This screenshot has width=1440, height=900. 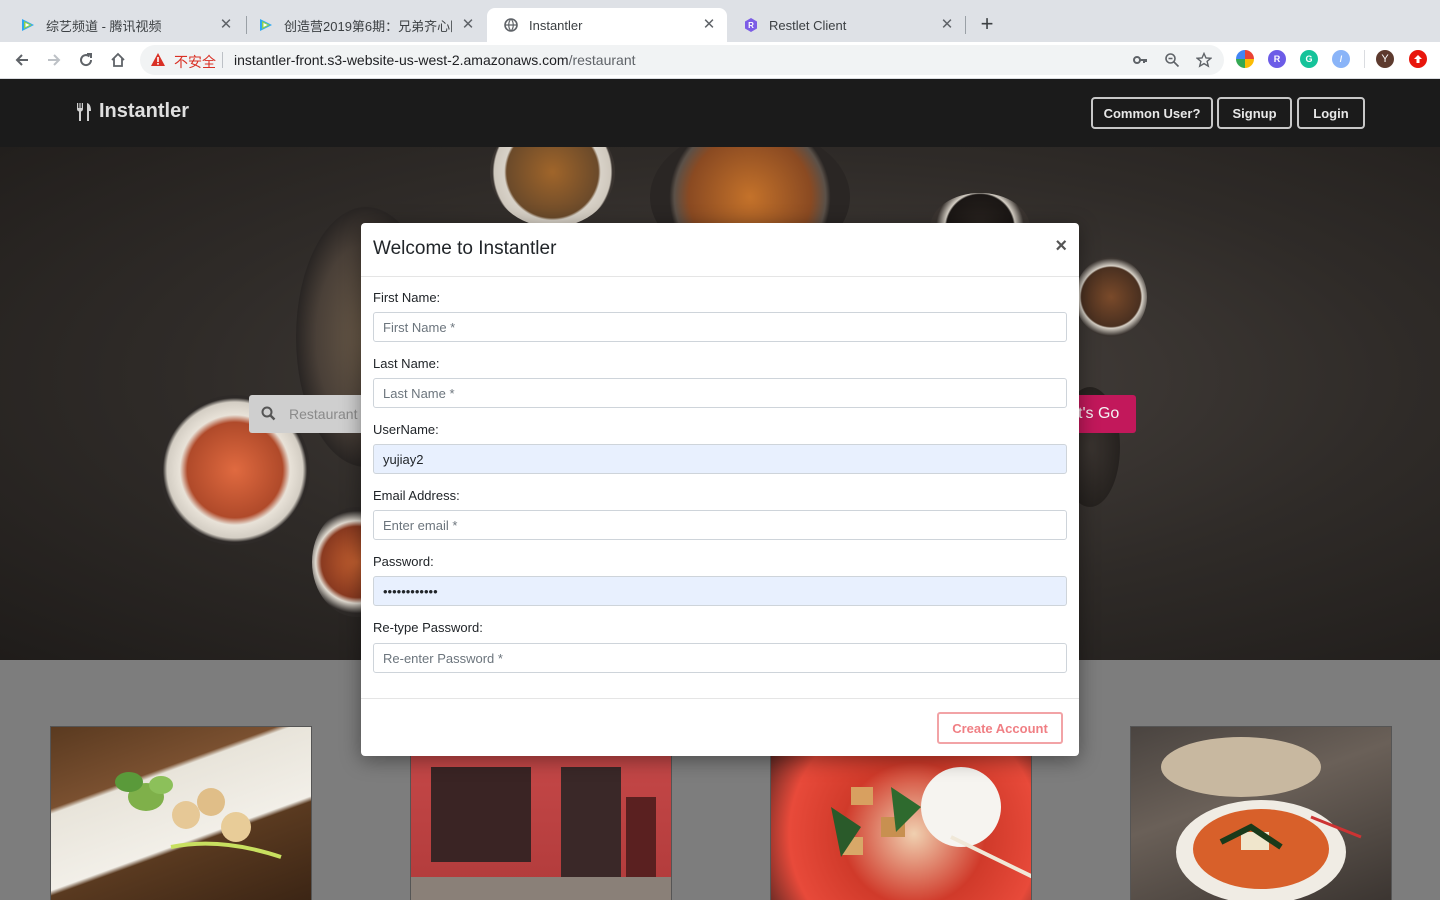 I want to click on browser-tab: 综艺频道 - 腾讯视频 ✕, so click(x=124, y=25).